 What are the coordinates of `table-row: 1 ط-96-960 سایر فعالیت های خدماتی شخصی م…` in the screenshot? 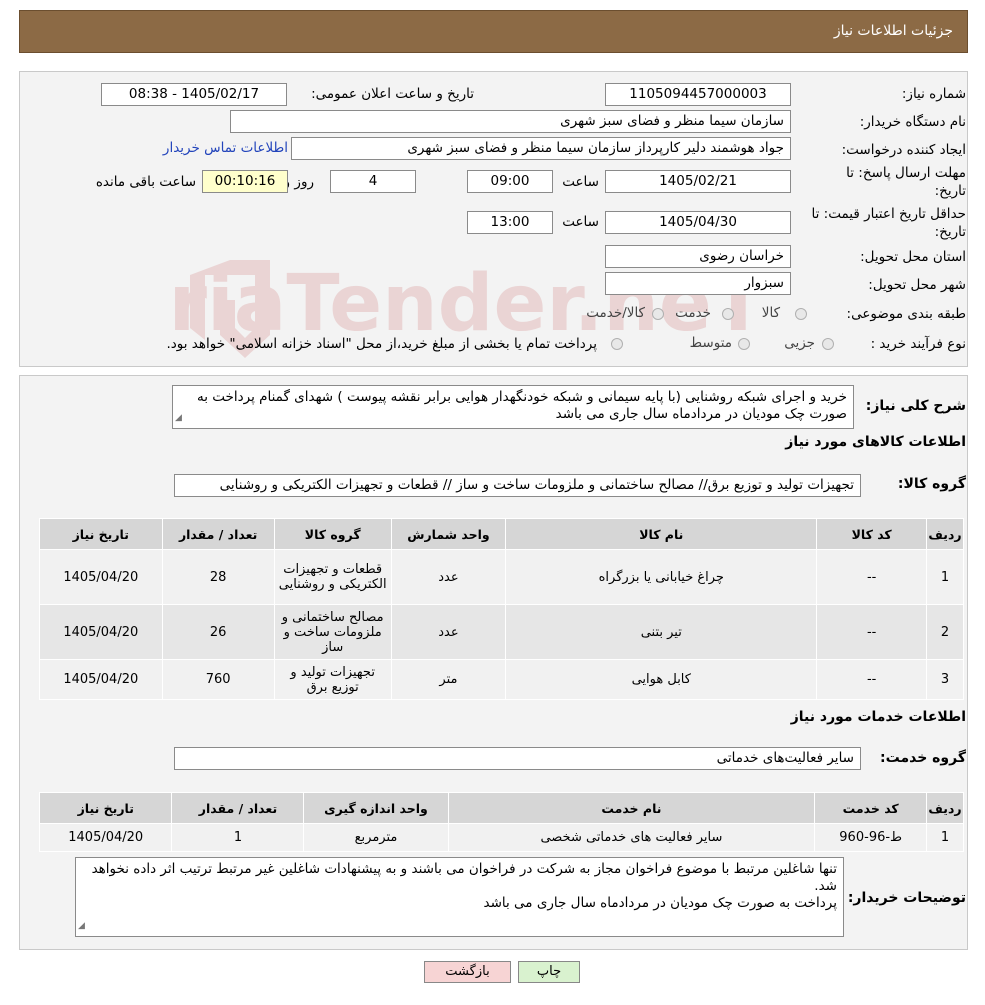 It's located at (501, 837).